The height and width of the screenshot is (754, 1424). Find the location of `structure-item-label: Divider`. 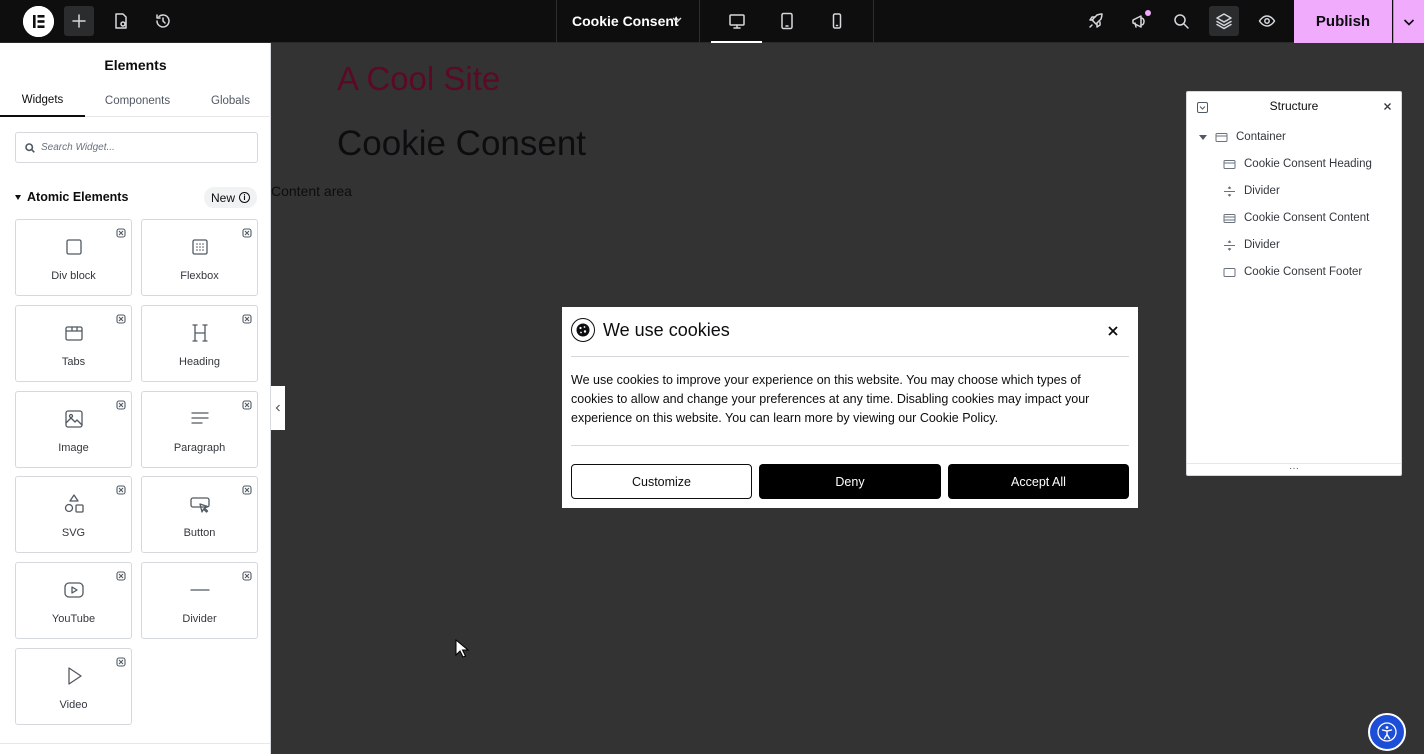

structure-item-label: Divider is located at coordinates (1262, 191).